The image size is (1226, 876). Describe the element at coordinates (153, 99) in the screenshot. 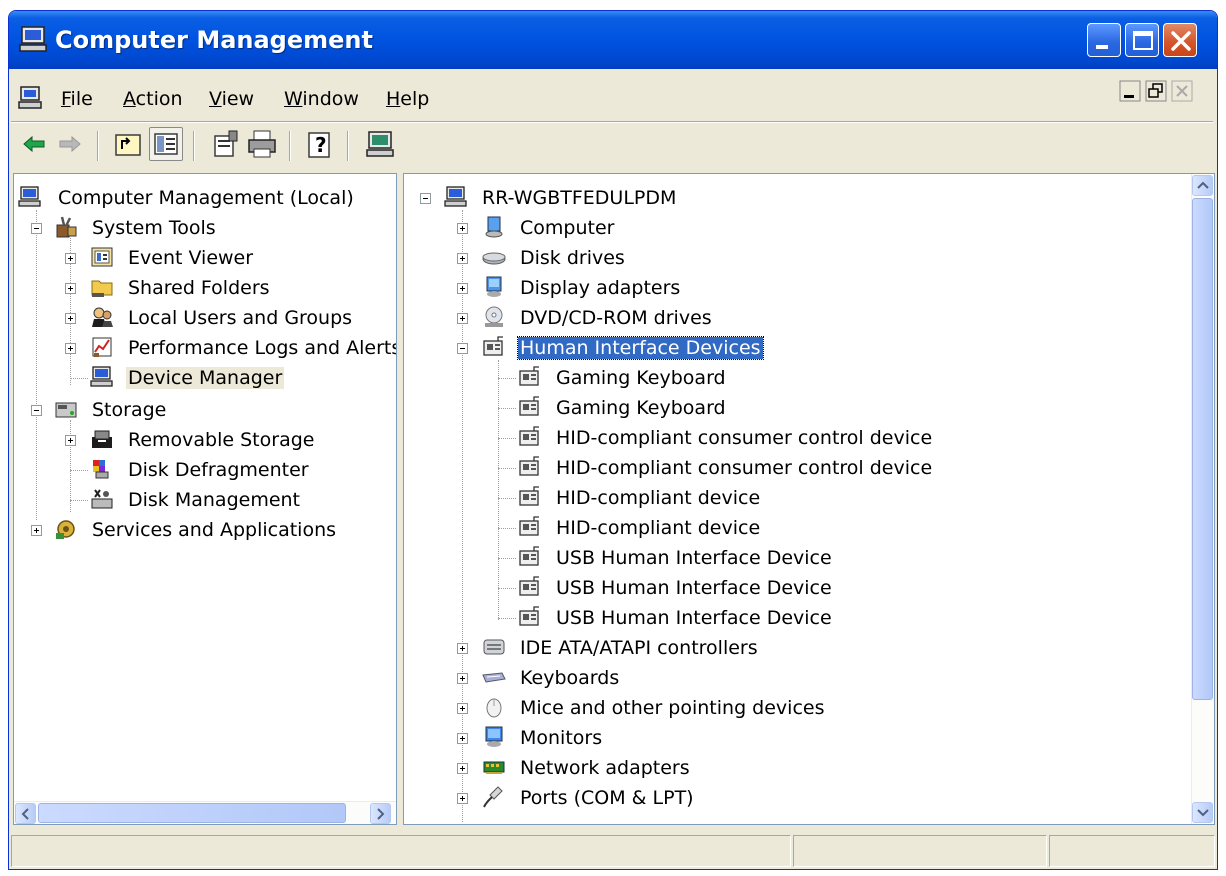

I see `menu-action: Action` at that location.